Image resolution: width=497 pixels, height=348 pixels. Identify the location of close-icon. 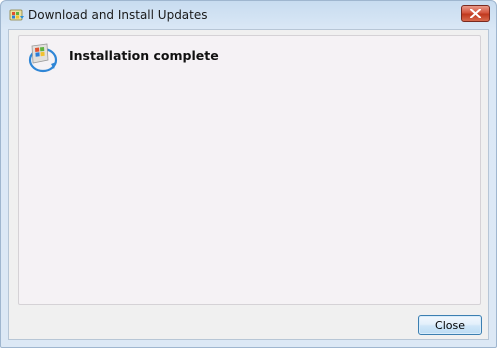
(475, 13).